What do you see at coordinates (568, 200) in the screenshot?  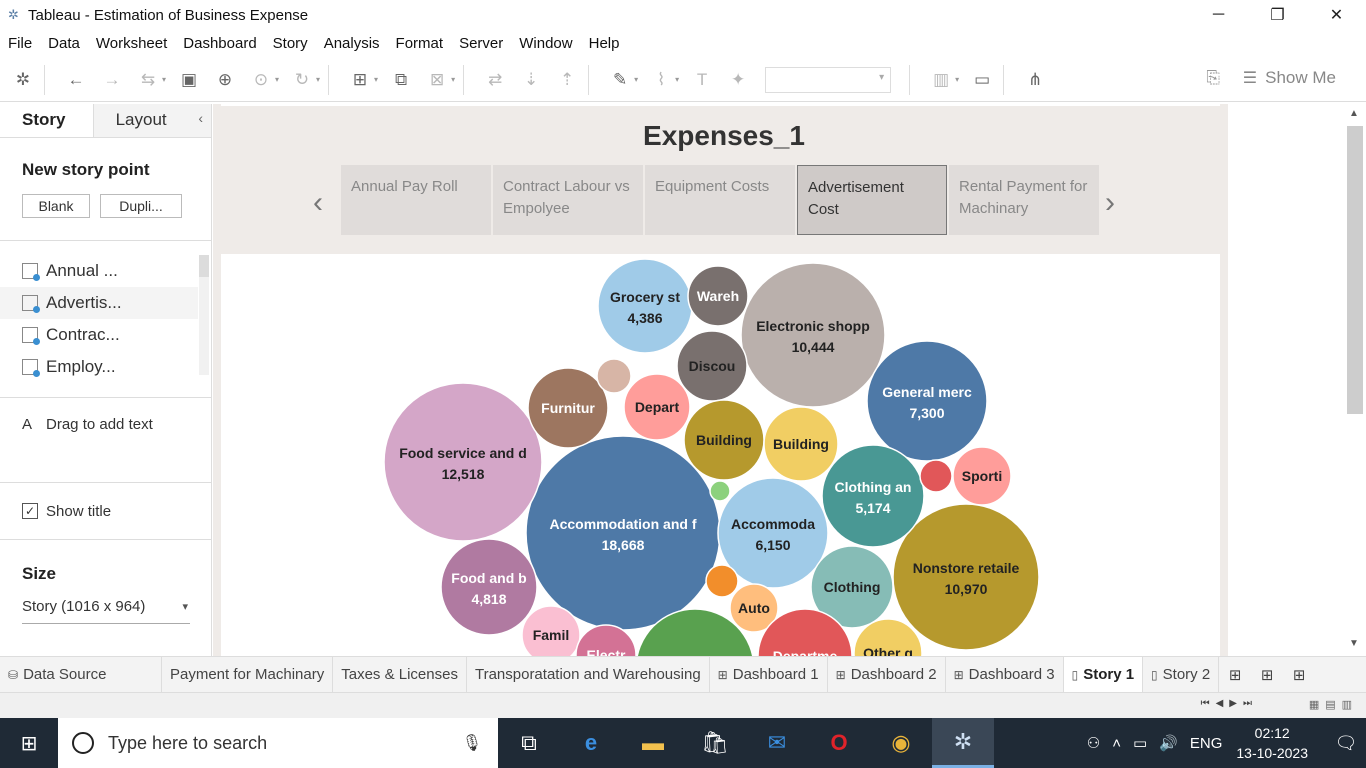 I see `story-point-contract-labour: Contract Labour vs Empolyee` at bounding box center [568, 200].